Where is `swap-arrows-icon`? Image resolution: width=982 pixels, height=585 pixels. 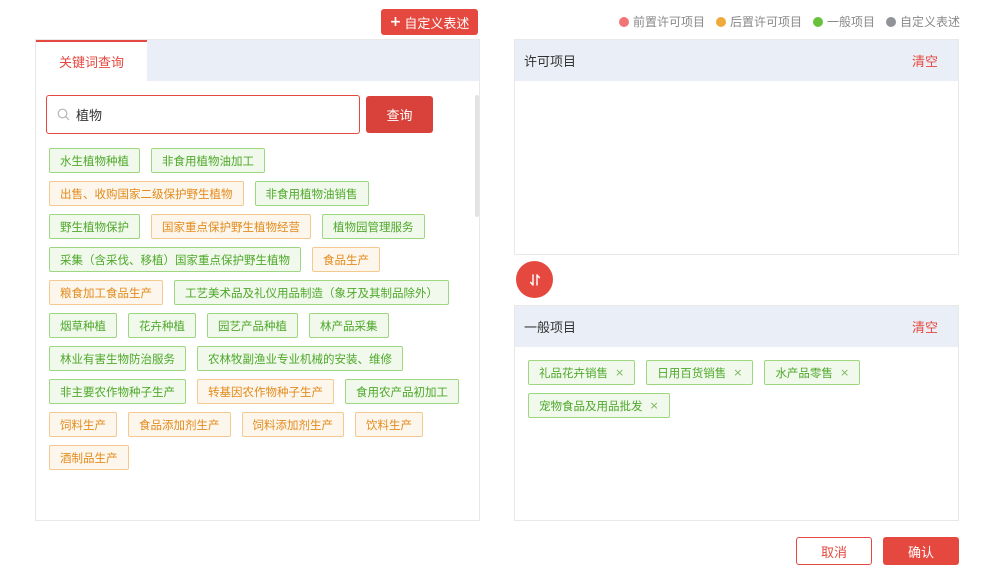
swap-arrows-icon is located at coordinates (534, 279).